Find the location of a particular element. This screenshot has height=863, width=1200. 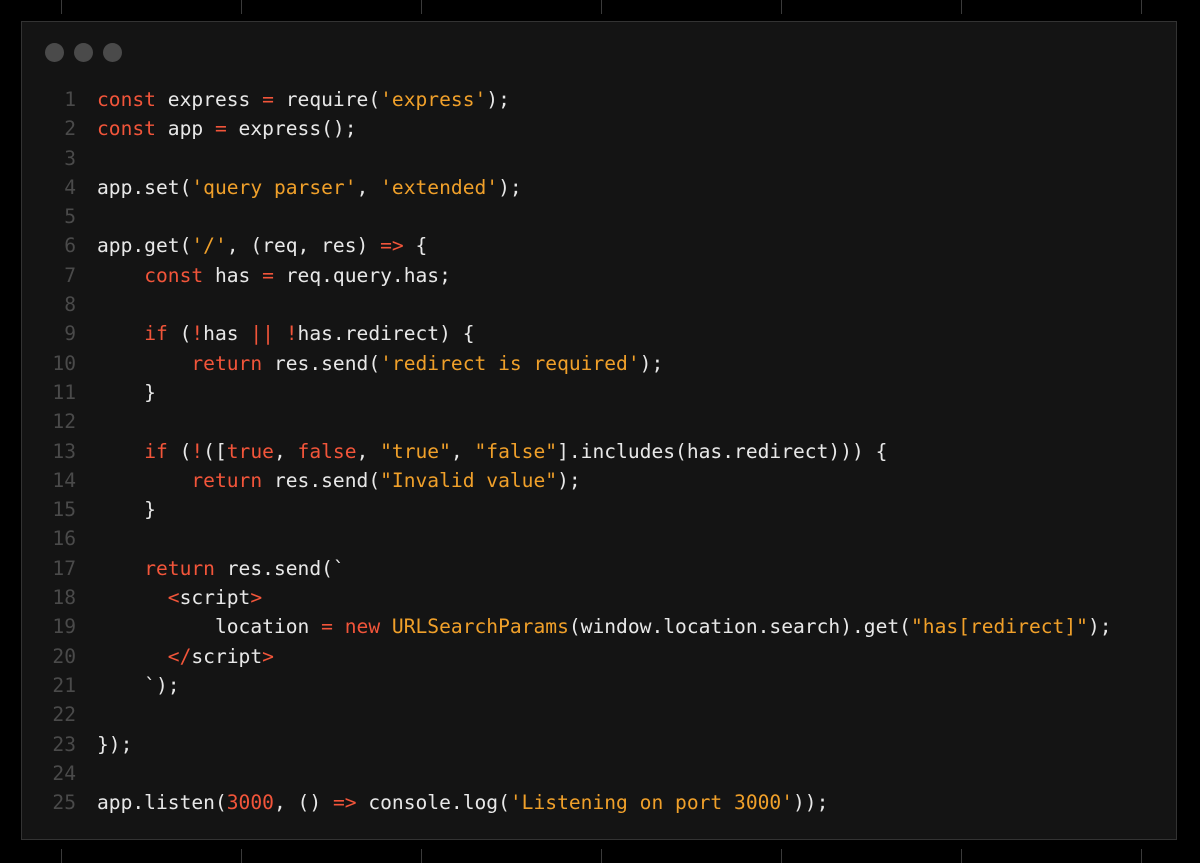

code-line: 3 is located at coordinates (599, 158).